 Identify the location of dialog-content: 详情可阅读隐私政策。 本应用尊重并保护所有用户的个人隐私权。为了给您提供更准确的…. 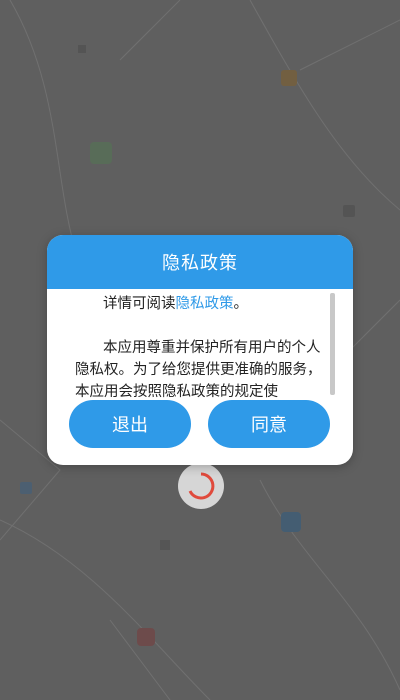
(200, 349).